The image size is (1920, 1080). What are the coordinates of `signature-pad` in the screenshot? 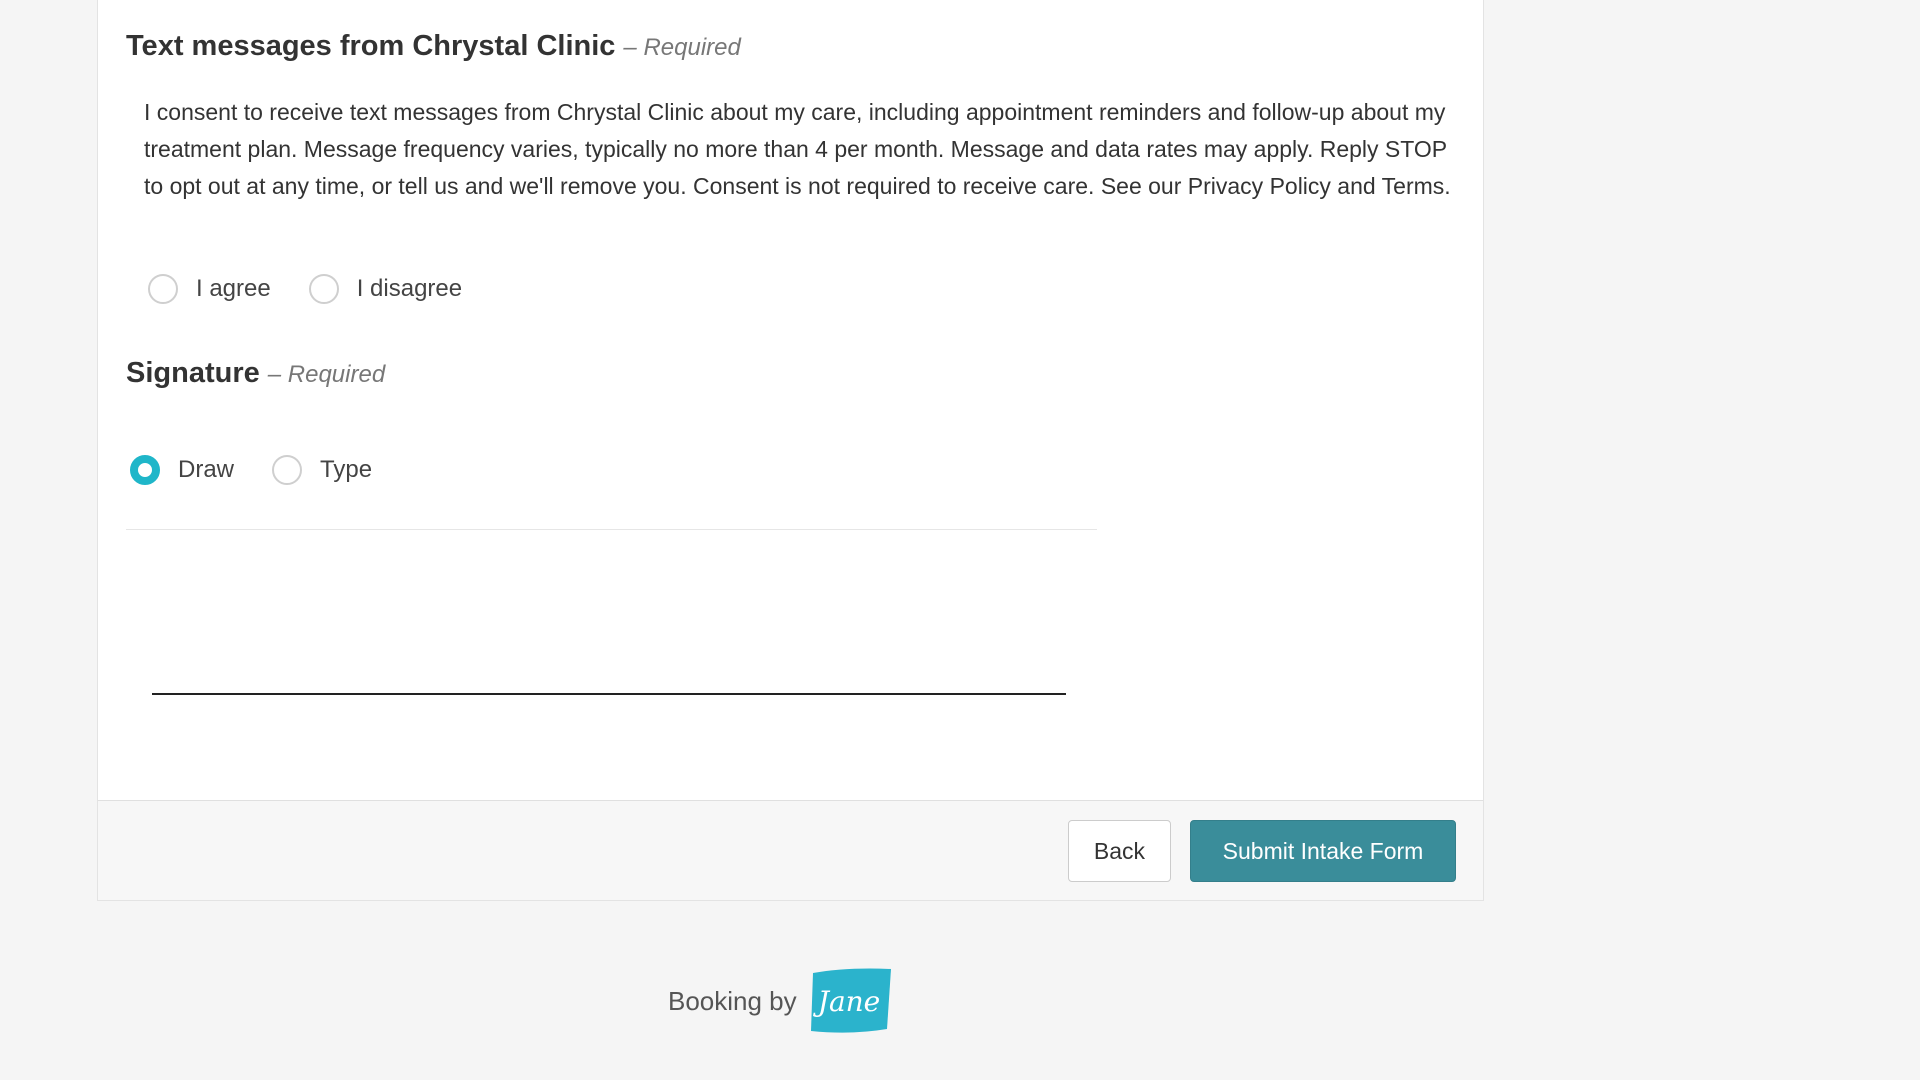 It's located at (611, 631).